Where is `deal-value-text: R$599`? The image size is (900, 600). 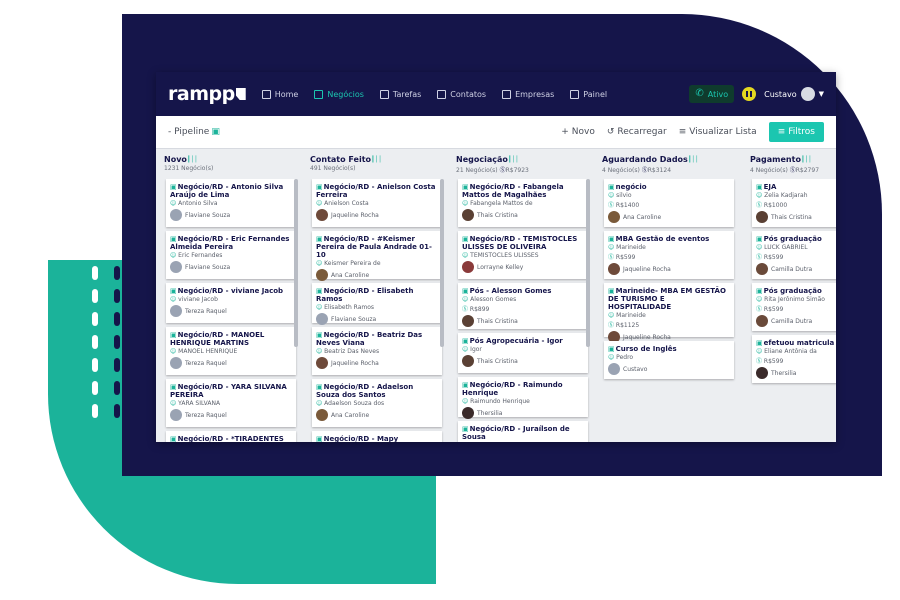
deal-value-text: R$599 is located at coordinates (773, 257).